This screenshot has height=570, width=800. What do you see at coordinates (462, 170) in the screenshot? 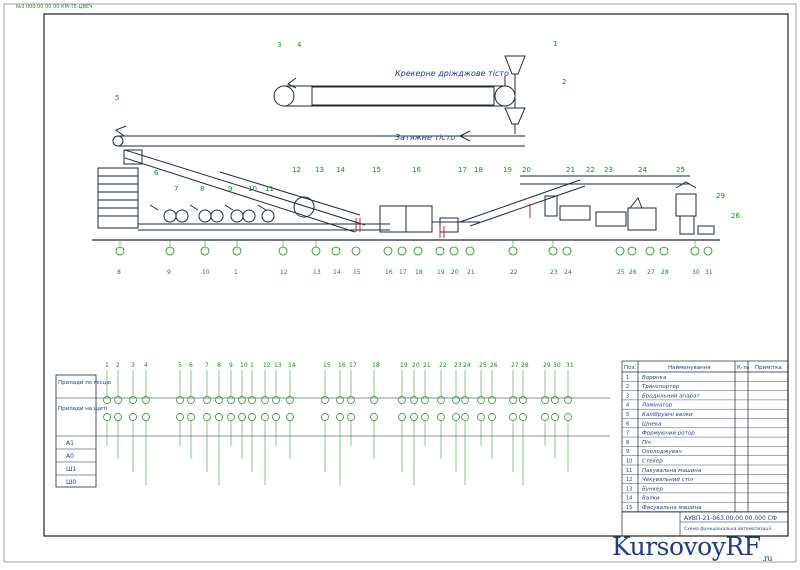
I see `svg-text: 17` at bounding box center [462, 170].